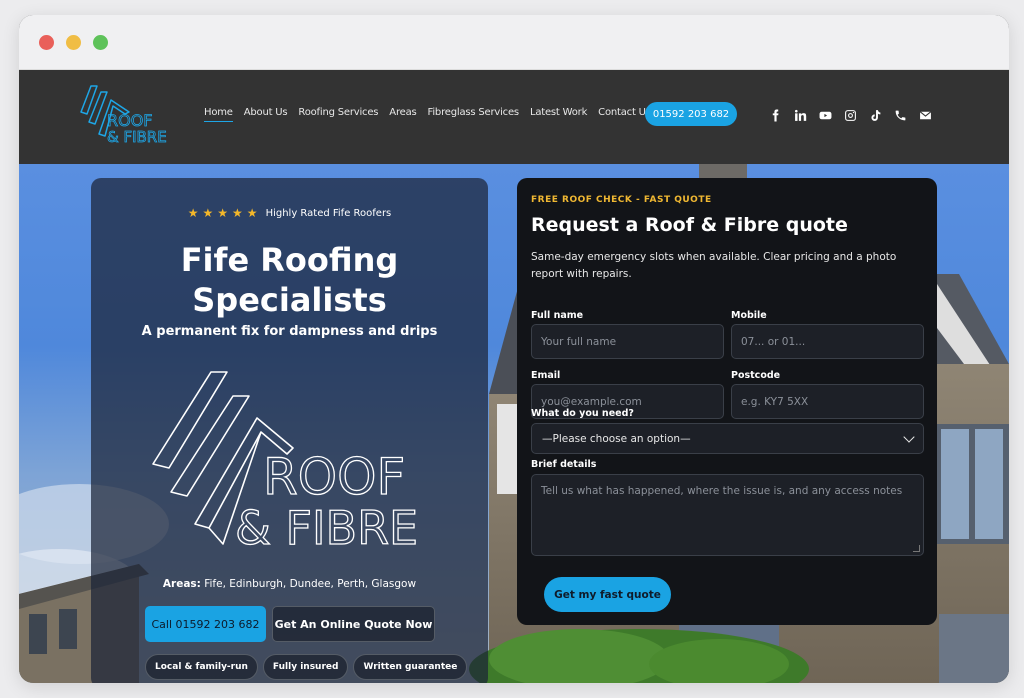  What do you see at coordinates (514, 42) in the screenshot?
I see `window-titlebar` at bounding box center [514, 42].